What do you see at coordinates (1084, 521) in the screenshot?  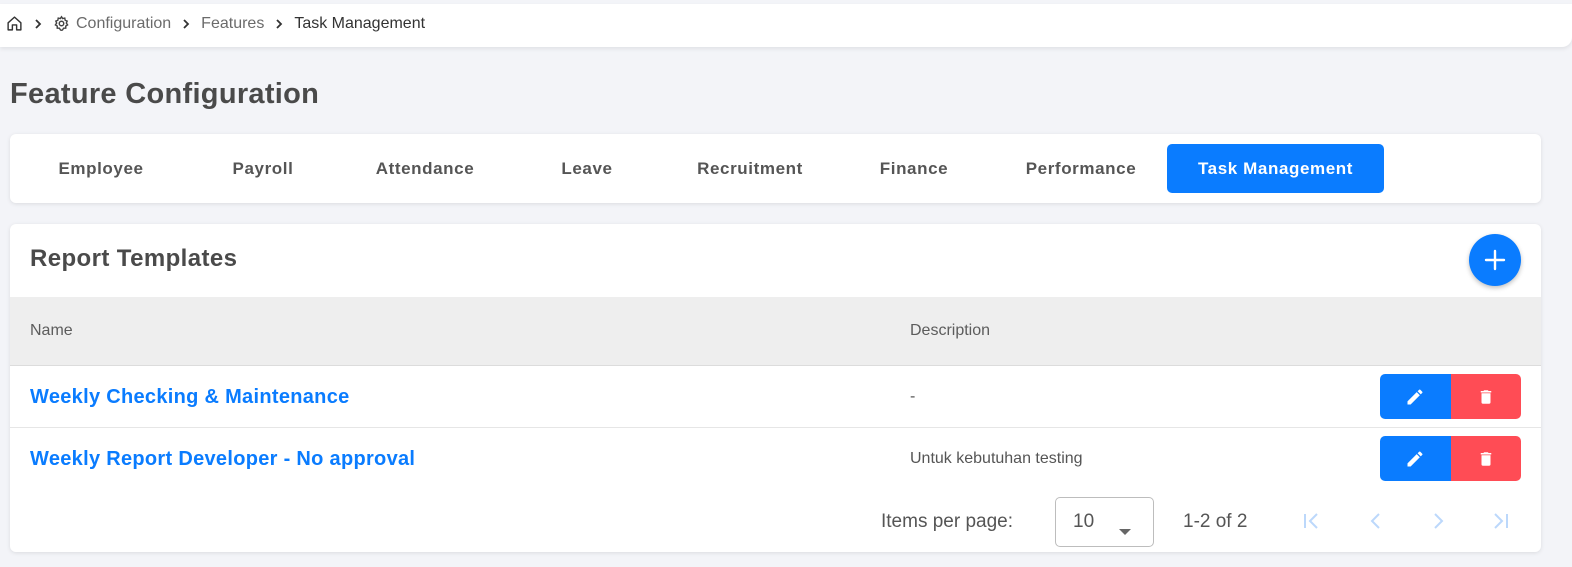 I see `items-per-page-value: 10` at bounding box center [1084, 521].